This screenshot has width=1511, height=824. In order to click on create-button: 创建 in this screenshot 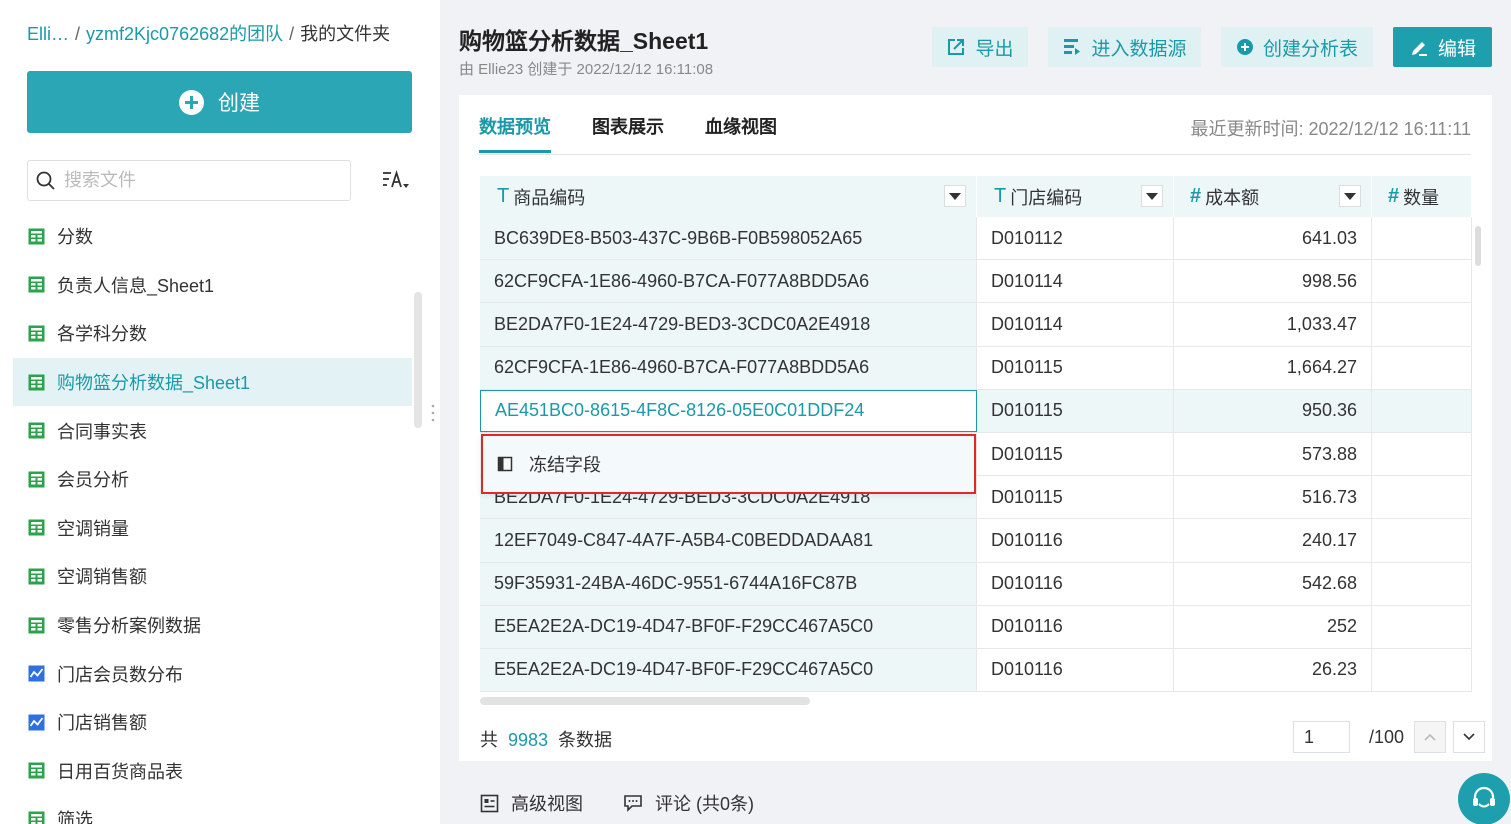, I will do `click(219, 102)`.